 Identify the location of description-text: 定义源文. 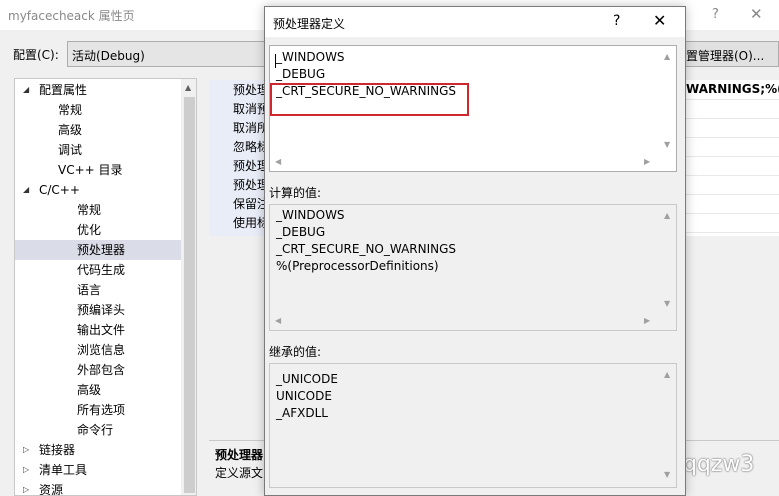
(239, 473).